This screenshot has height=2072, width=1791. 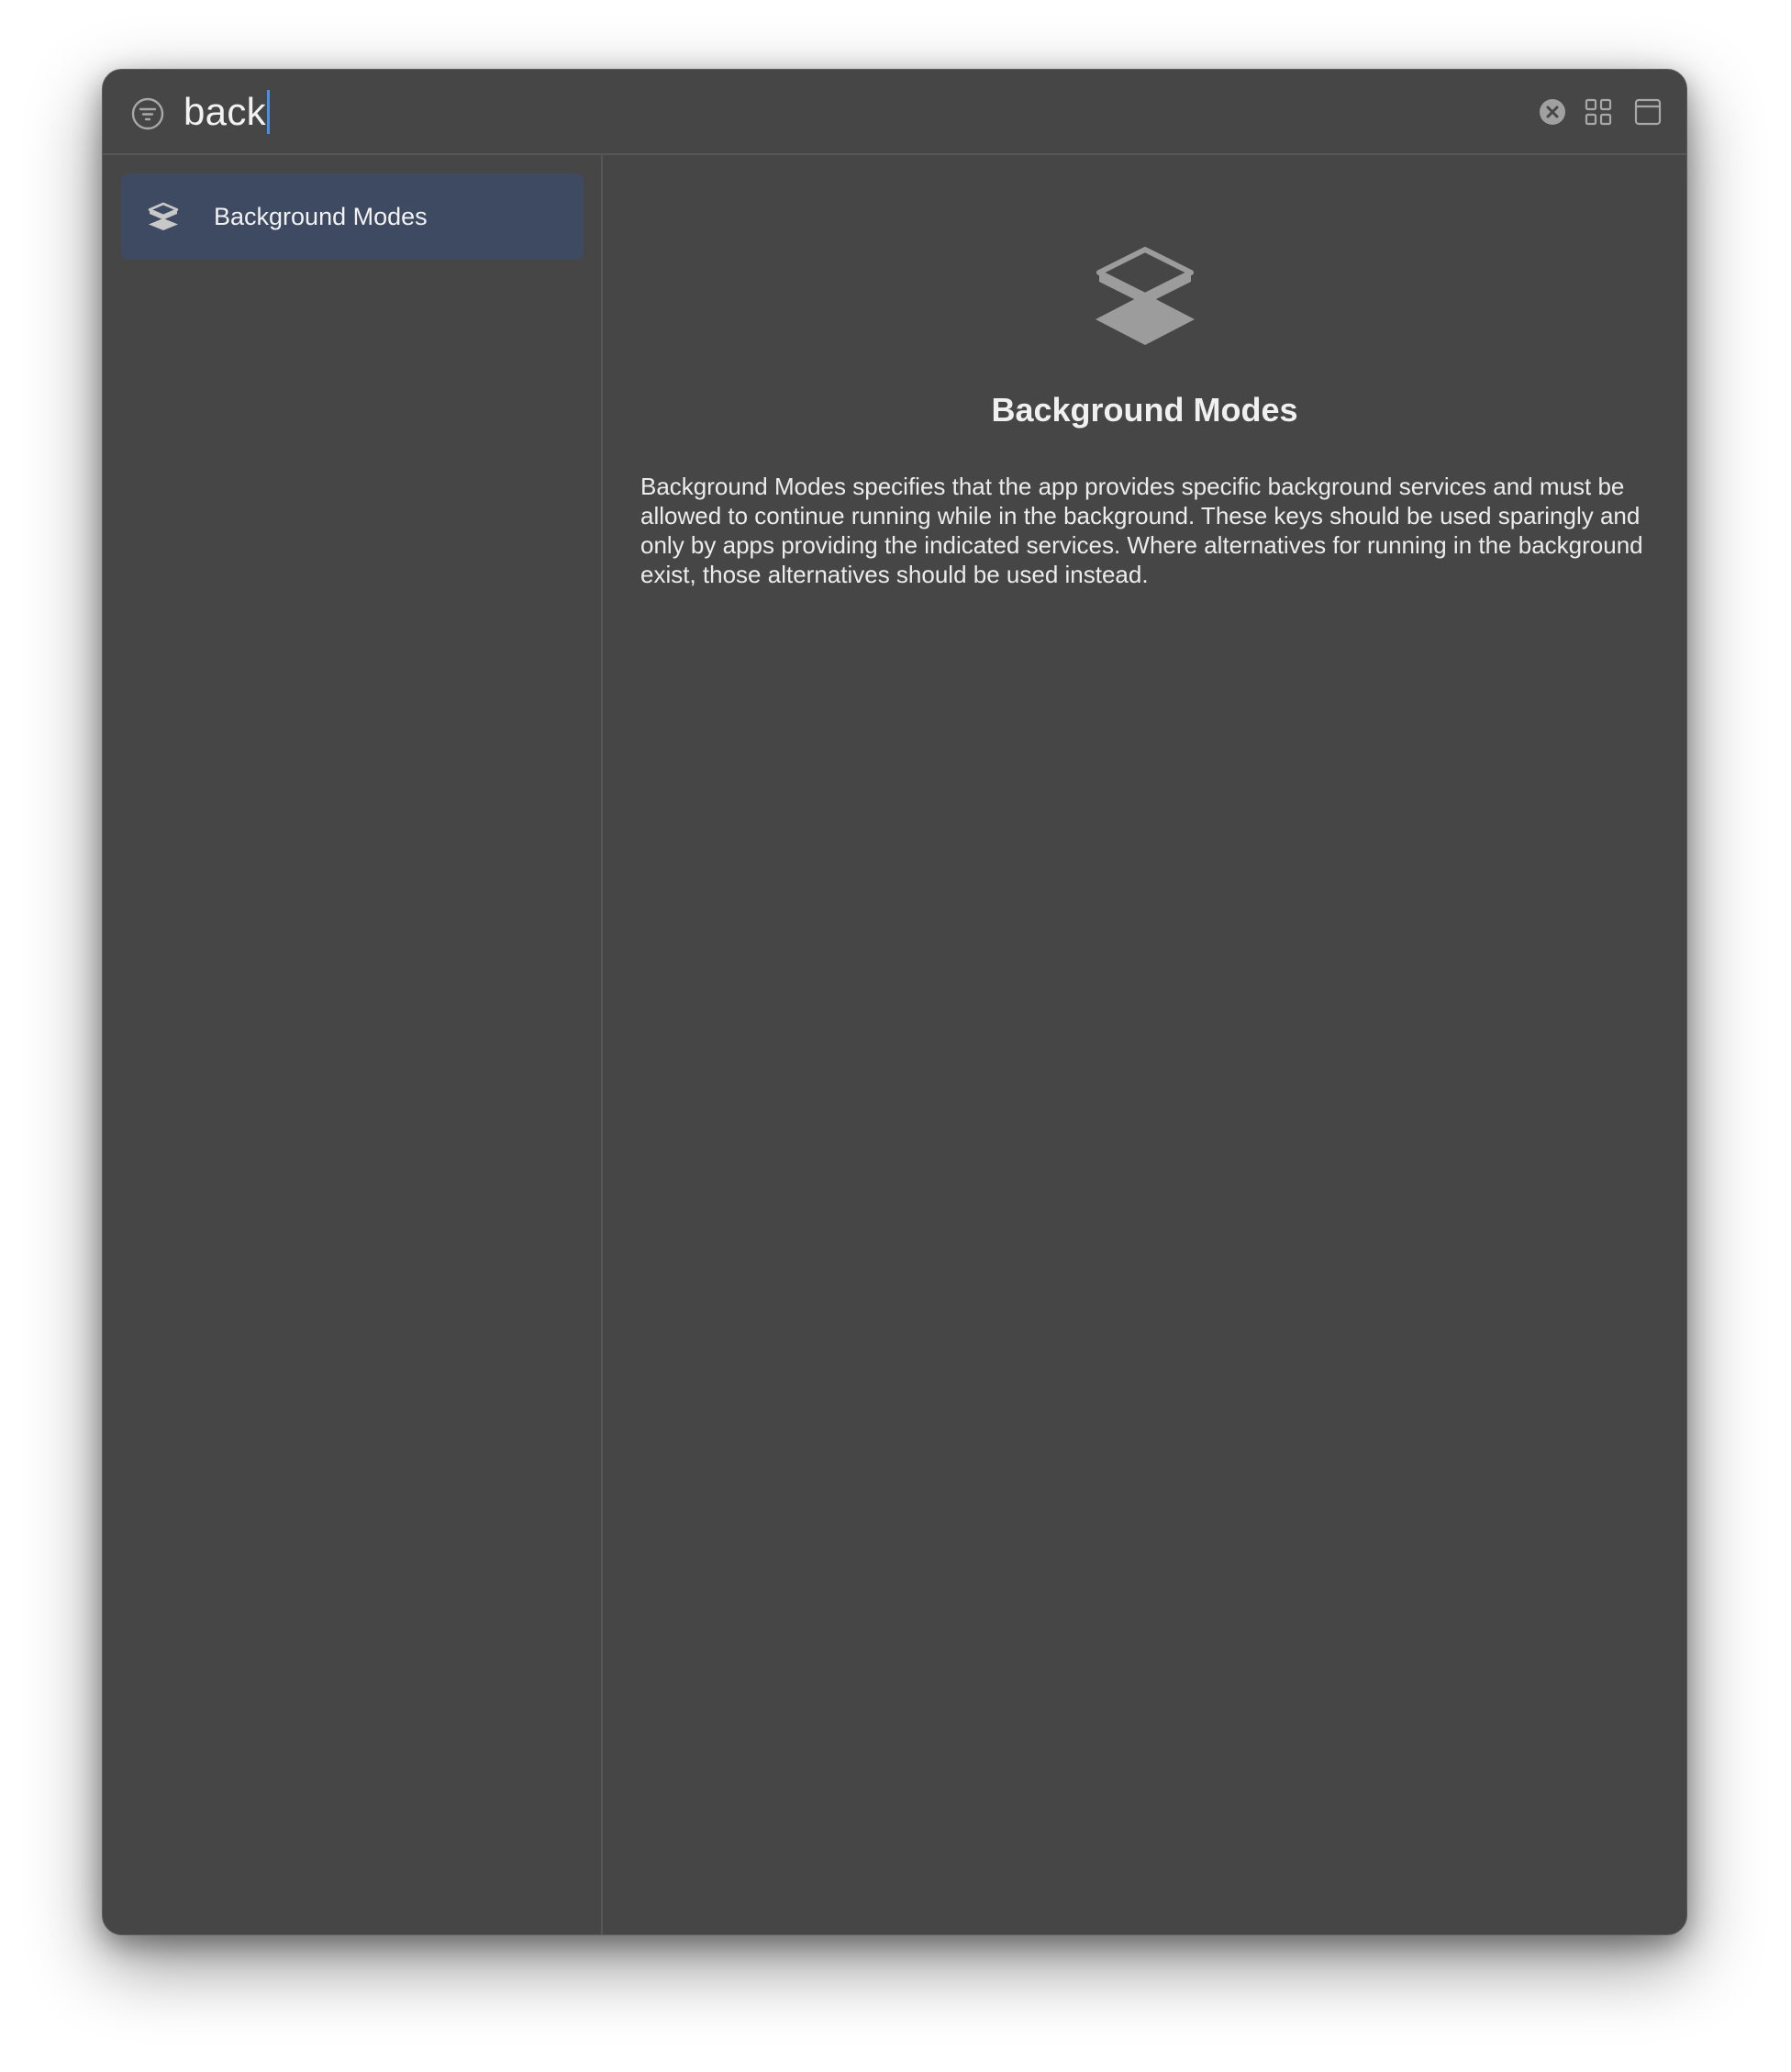 I want to click on window-layout-icon, so click(x=1647, y=111).